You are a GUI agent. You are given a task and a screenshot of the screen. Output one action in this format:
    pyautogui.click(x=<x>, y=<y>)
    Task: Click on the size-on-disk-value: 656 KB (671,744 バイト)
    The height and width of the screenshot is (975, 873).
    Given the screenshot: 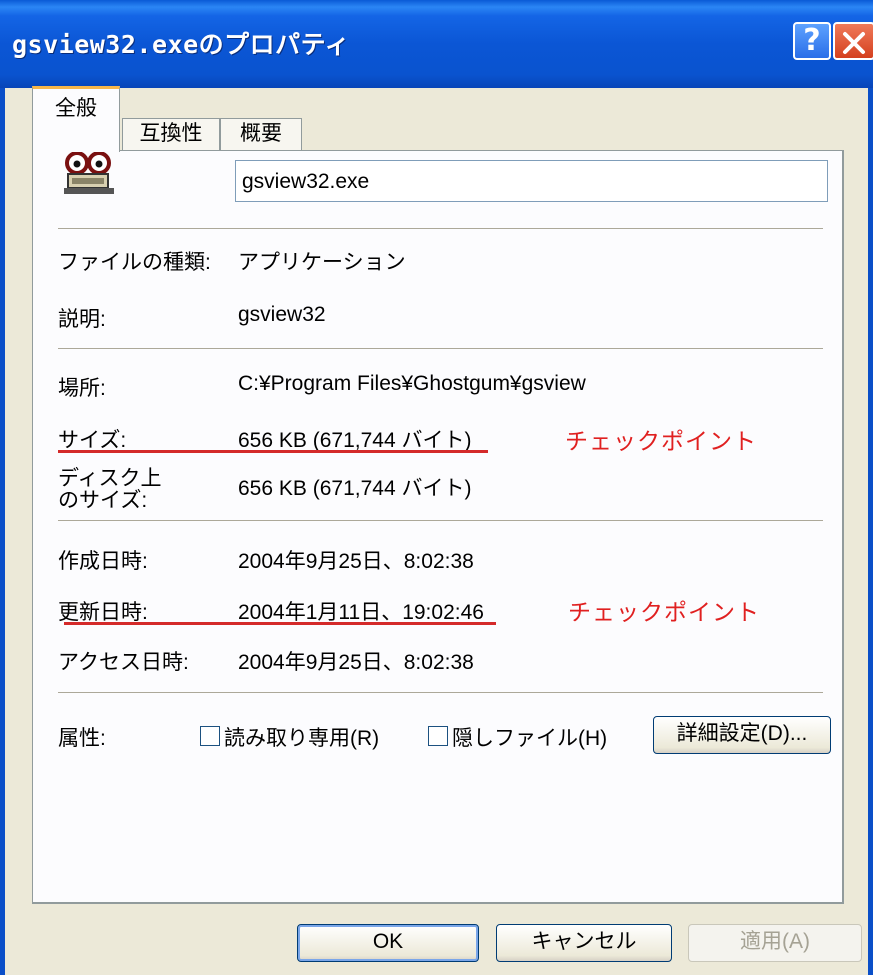 What is the action you would take?
    pyautogui.click(x=355, y=488)
    